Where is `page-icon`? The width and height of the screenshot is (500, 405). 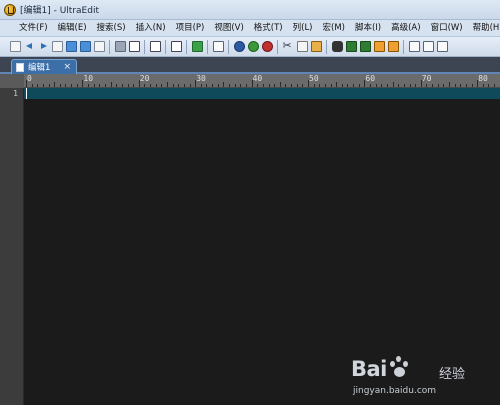
page-icon is located at coordinates (176, 46).